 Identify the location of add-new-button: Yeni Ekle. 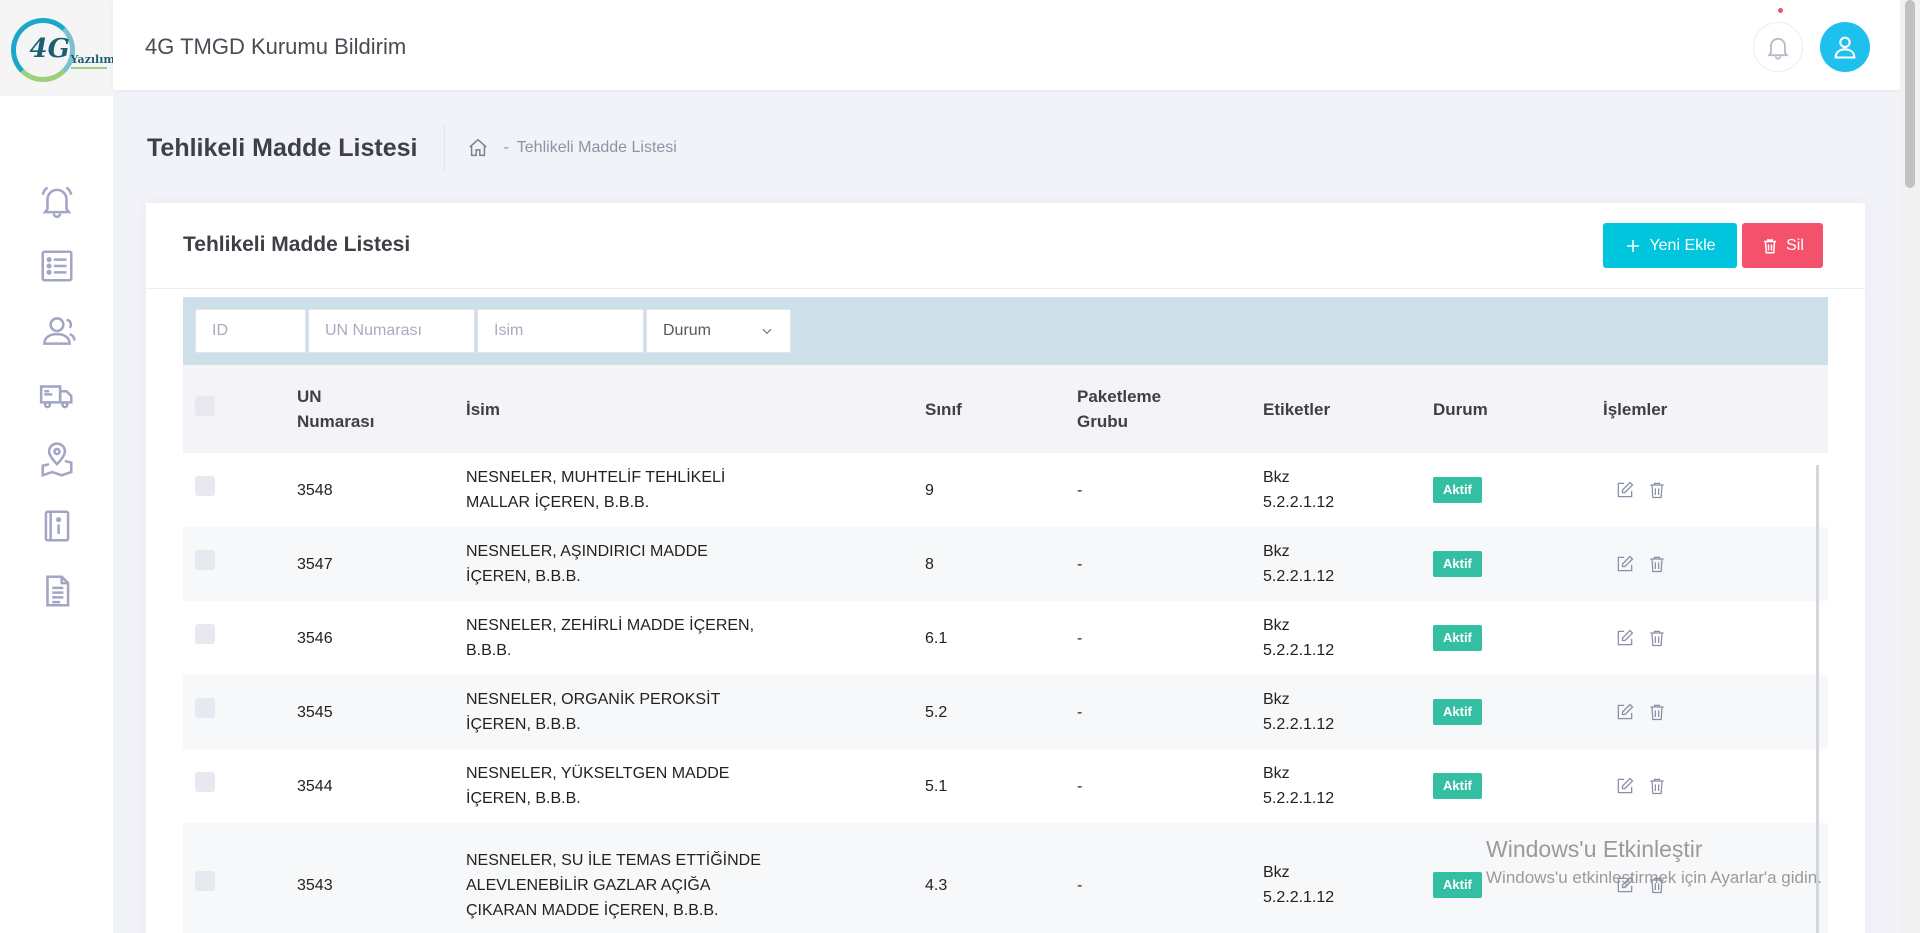
(1670, 245).